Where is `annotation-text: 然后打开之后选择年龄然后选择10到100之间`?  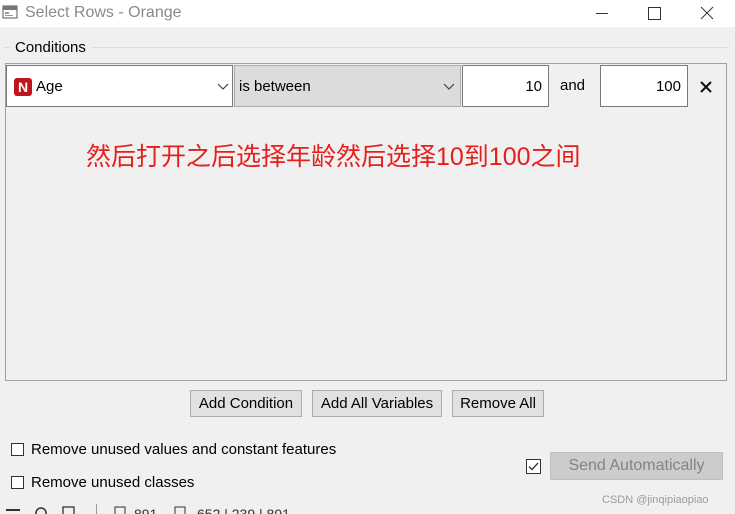
annotation-text: 然后打开之后选择年龄然后选择10到100之间 is located at coordinates (333, 157).